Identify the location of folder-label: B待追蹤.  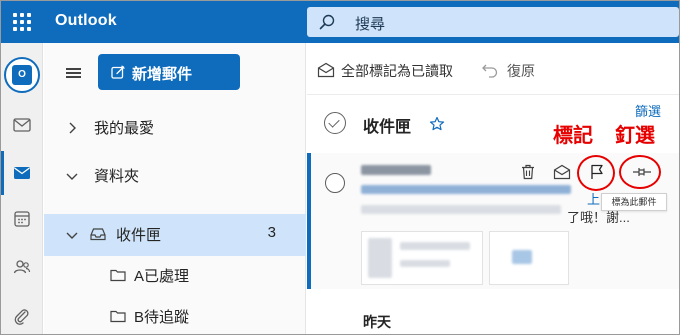
(162, 317).